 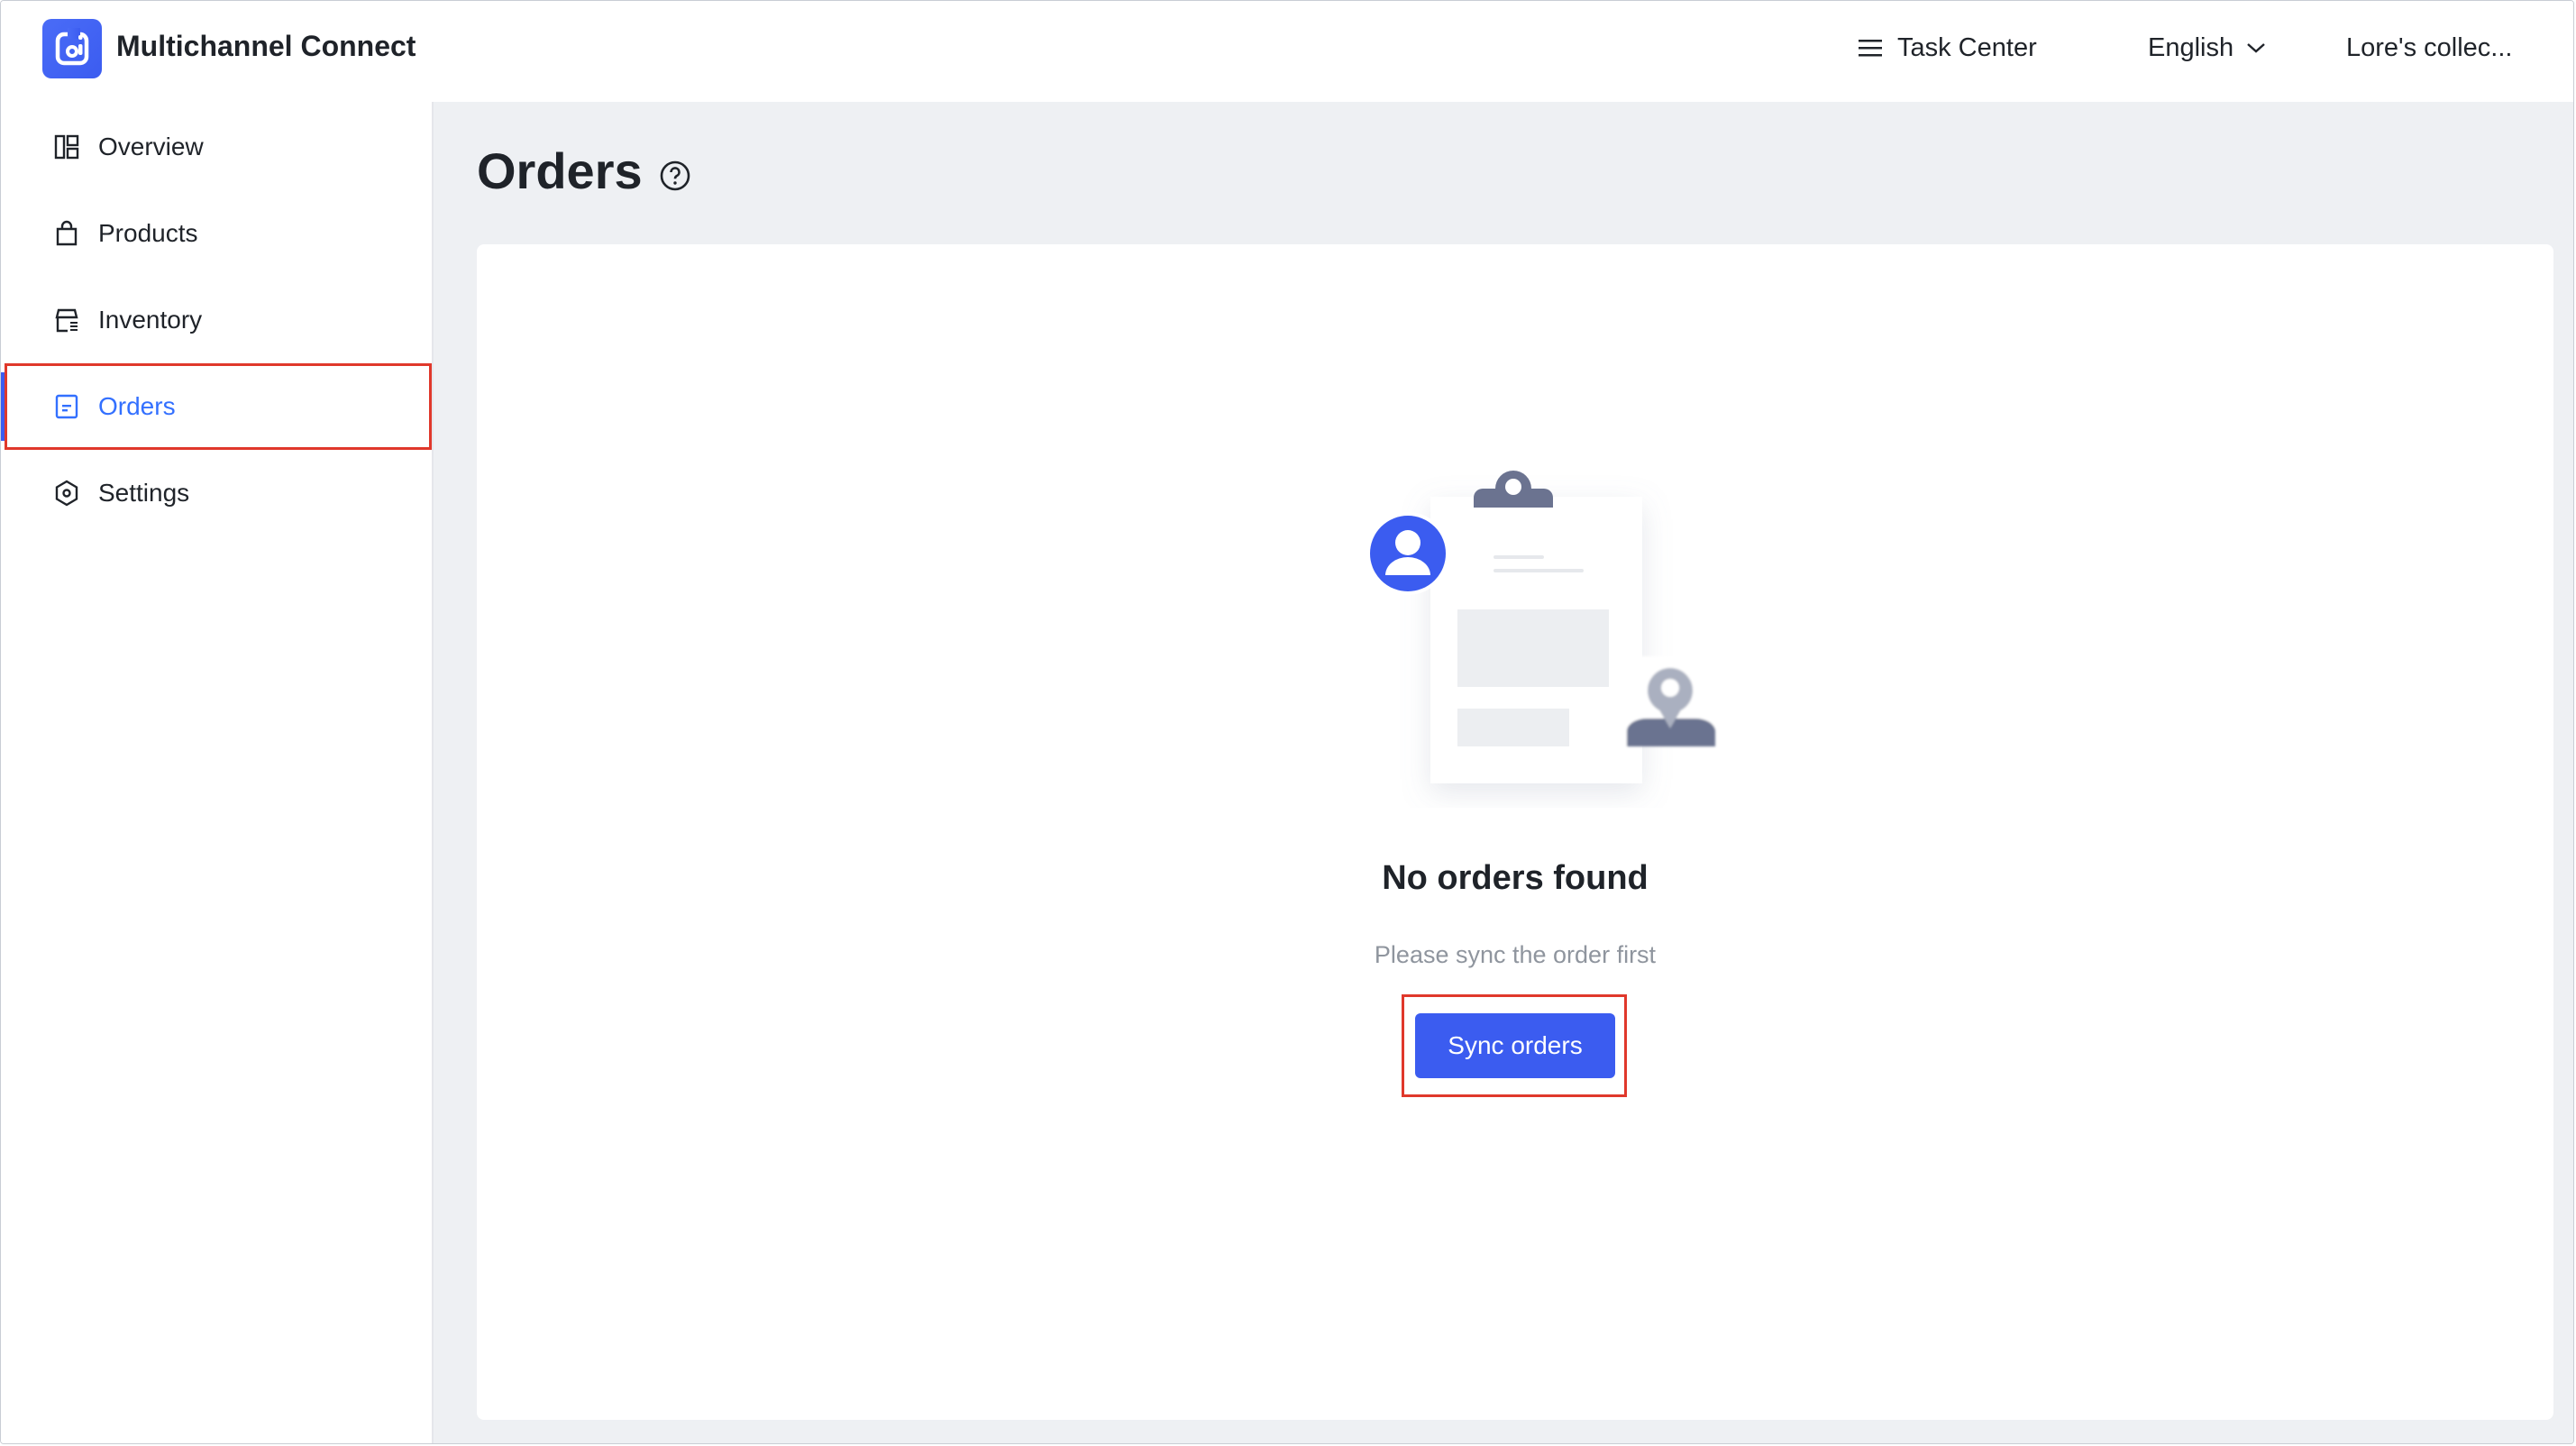 I want to click on sidebar-item-label: Orders, so click(x=137, y=406).